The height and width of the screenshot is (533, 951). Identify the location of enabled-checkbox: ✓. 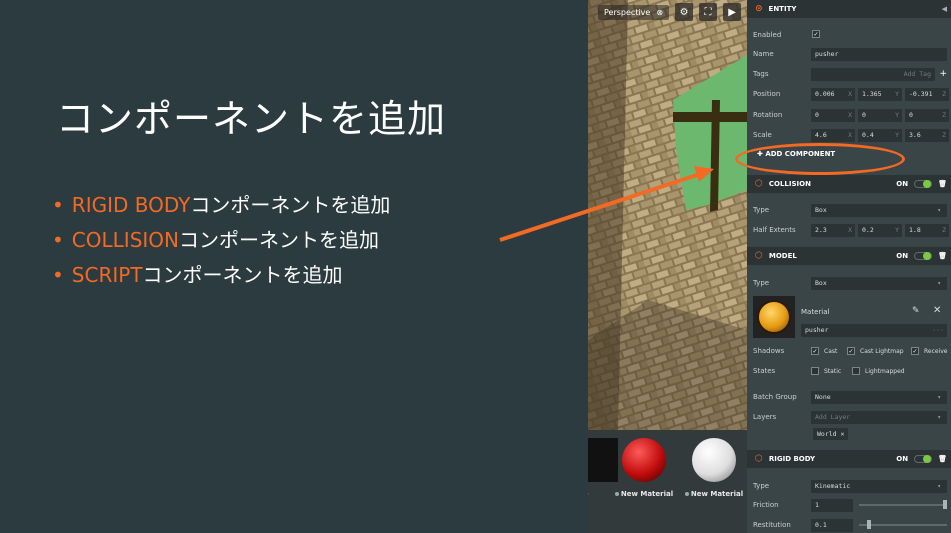
(816, 34).